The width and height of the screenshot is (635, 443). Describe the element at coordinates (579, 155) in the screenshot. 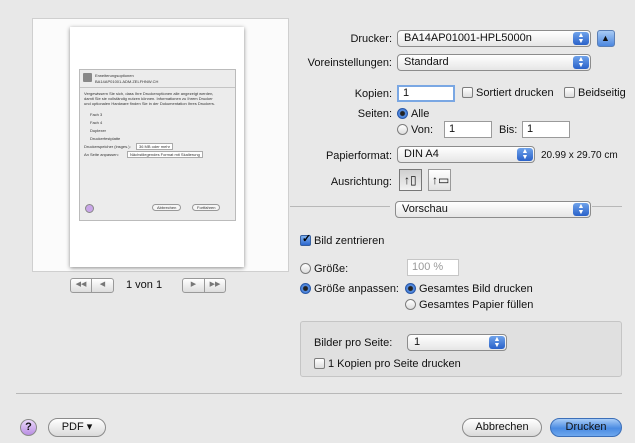

I see `paper-size-text: 20.99 x 29.70 cm` at that location.